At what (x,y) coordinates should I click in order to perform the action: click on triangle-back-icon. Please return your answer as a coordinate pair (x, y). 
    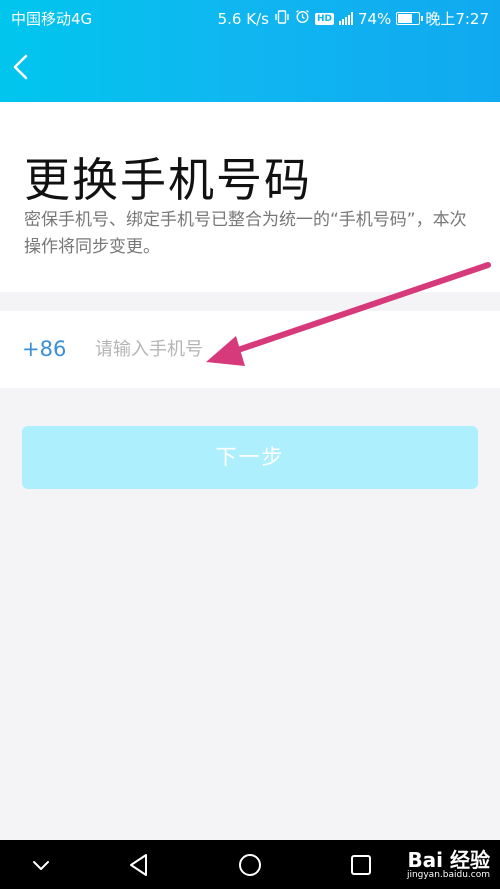
    Looking at the image, I should click on (139, 865).